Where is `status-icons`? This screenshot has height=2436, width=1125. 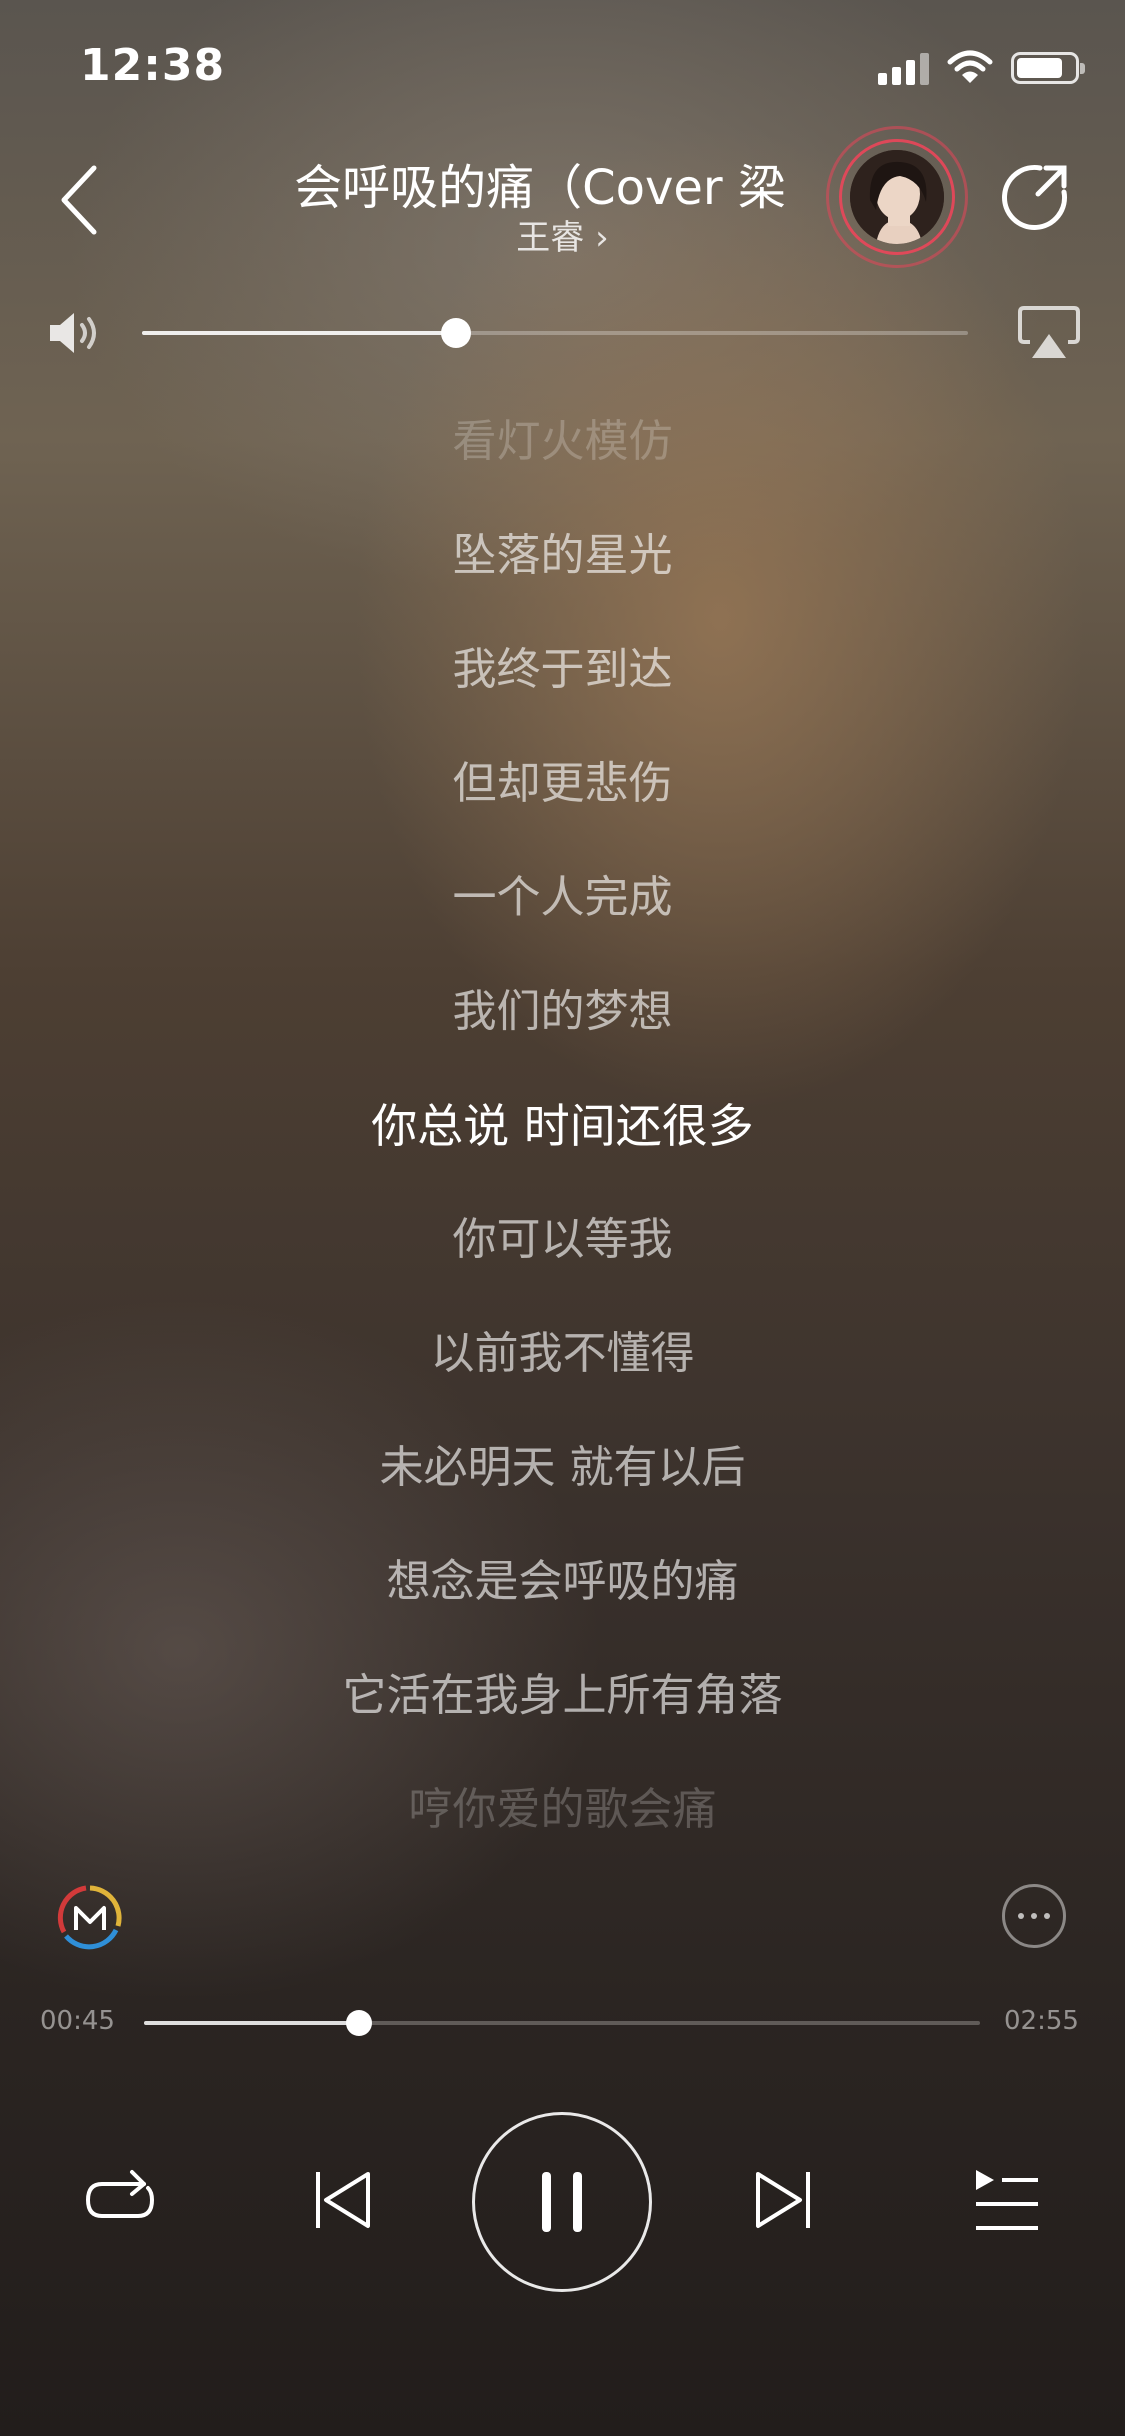
status-icons is located at coordinates (981, 68).